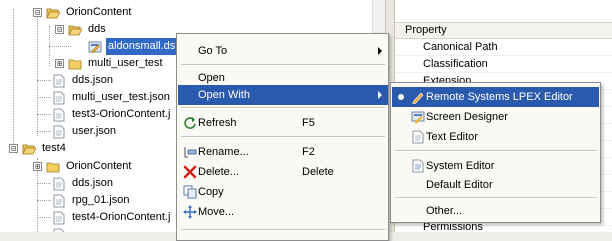 The image size is (612, 241). Describe the element at coordinates (418, 166) in the screenshot. I see `system-editor-icon` at that location.